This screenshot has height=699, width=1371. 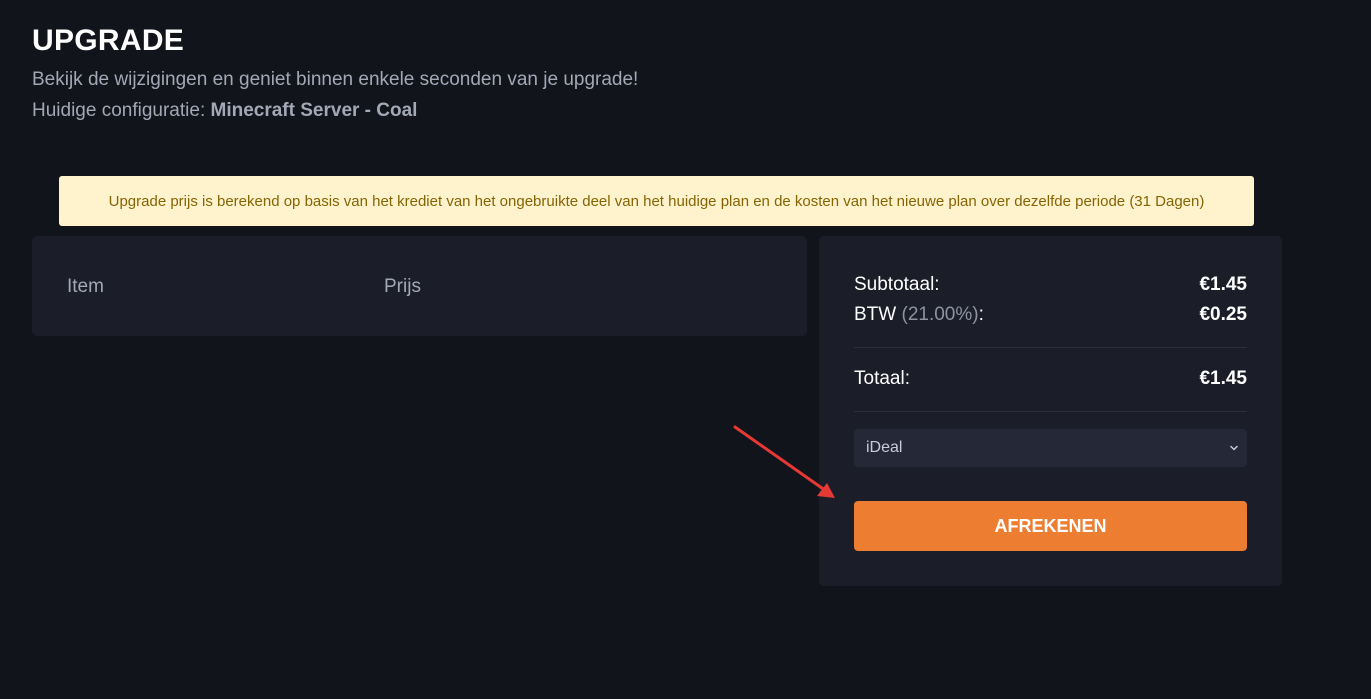 I want to click on checkout-button: AFREKENEN, so click(x=1050, y=526).